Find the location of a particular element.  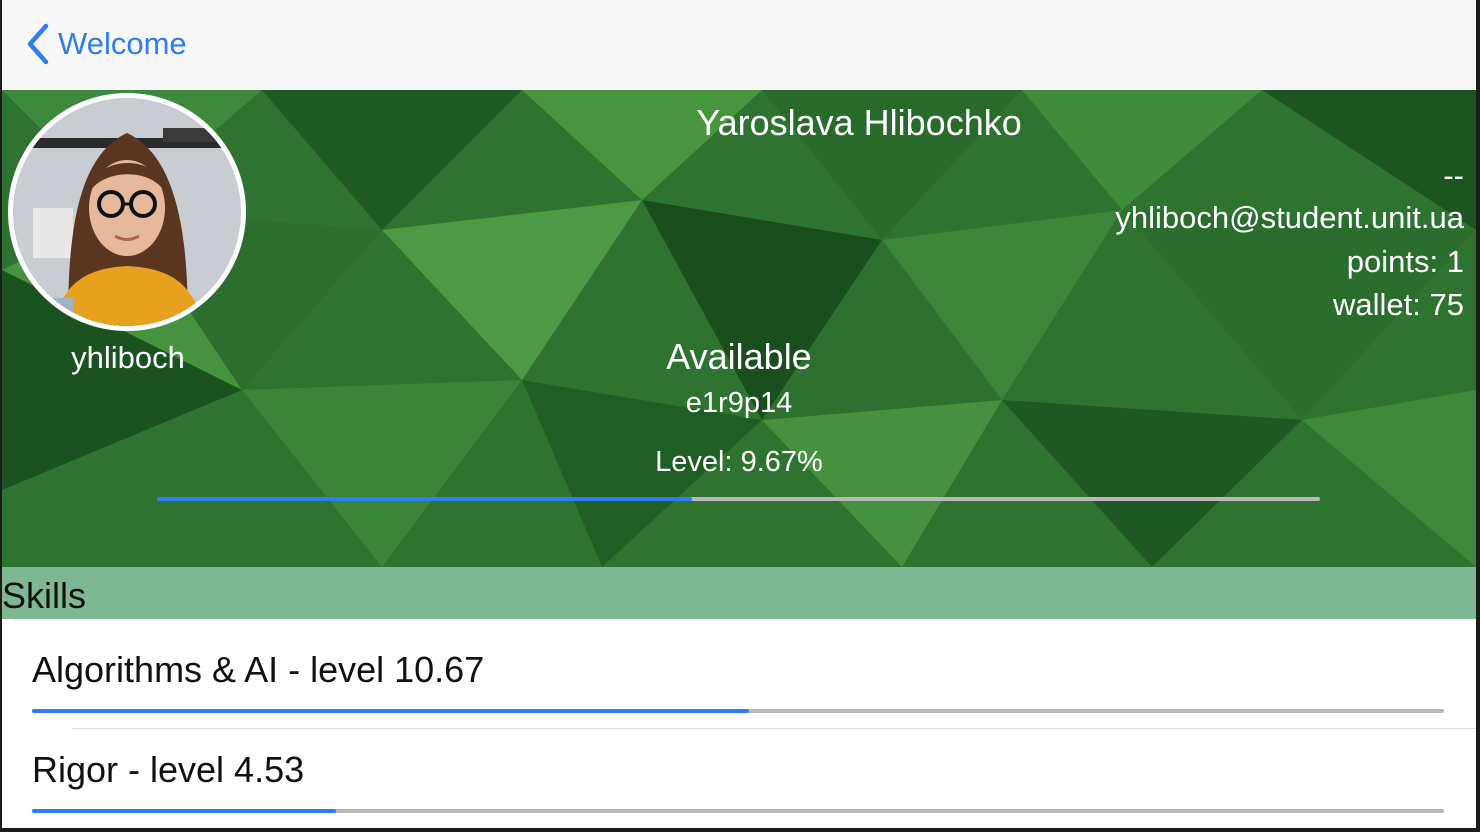

status: Available is located at coordinates (739, 356).